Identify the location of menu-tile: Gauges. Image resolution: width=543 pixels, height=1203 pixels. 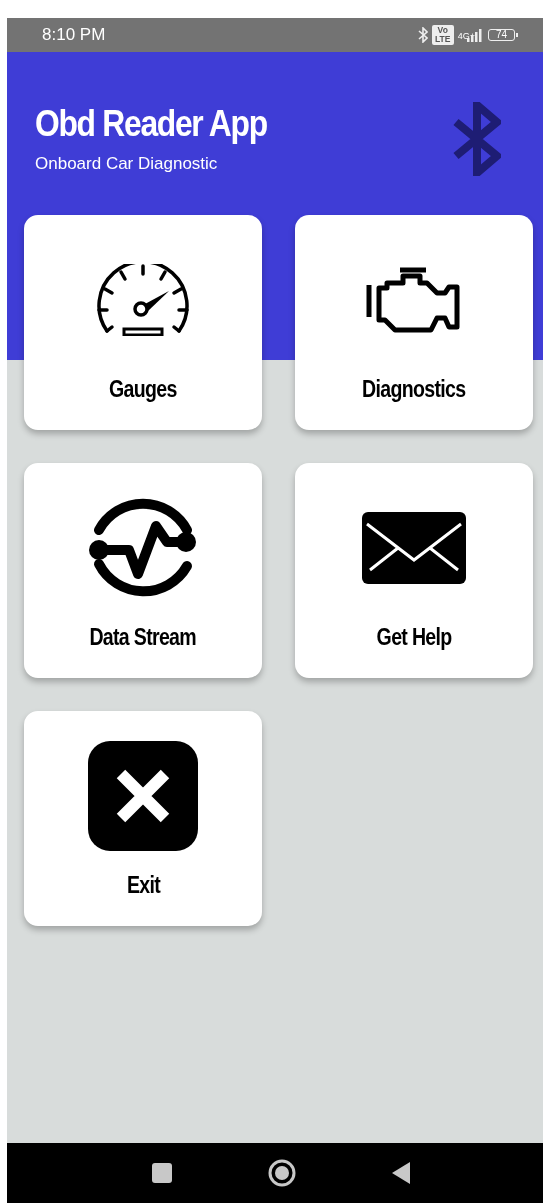
(143, 322).